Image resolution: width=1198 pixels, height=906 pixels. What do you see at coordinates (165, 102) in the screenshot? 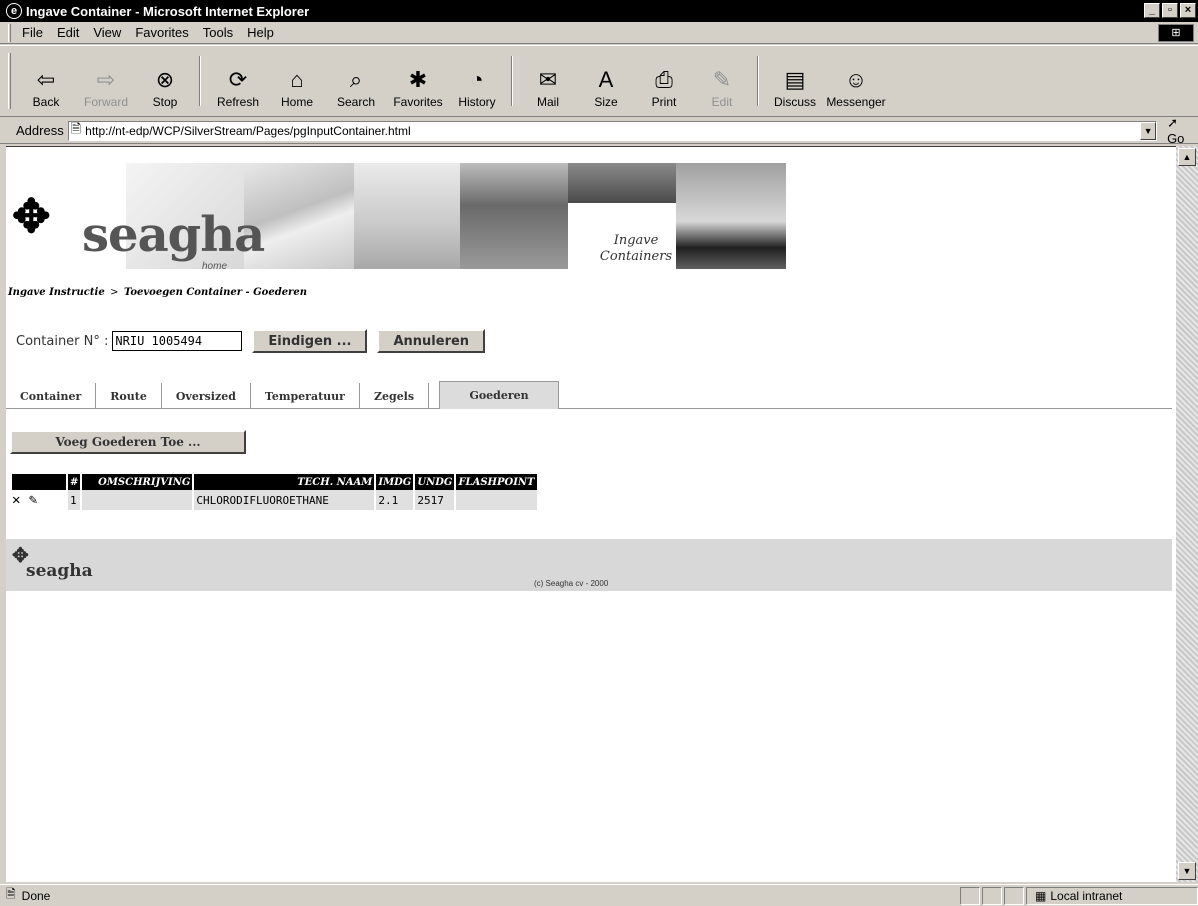
I see `stop-label: Stop` at bounding box center [165, 102].